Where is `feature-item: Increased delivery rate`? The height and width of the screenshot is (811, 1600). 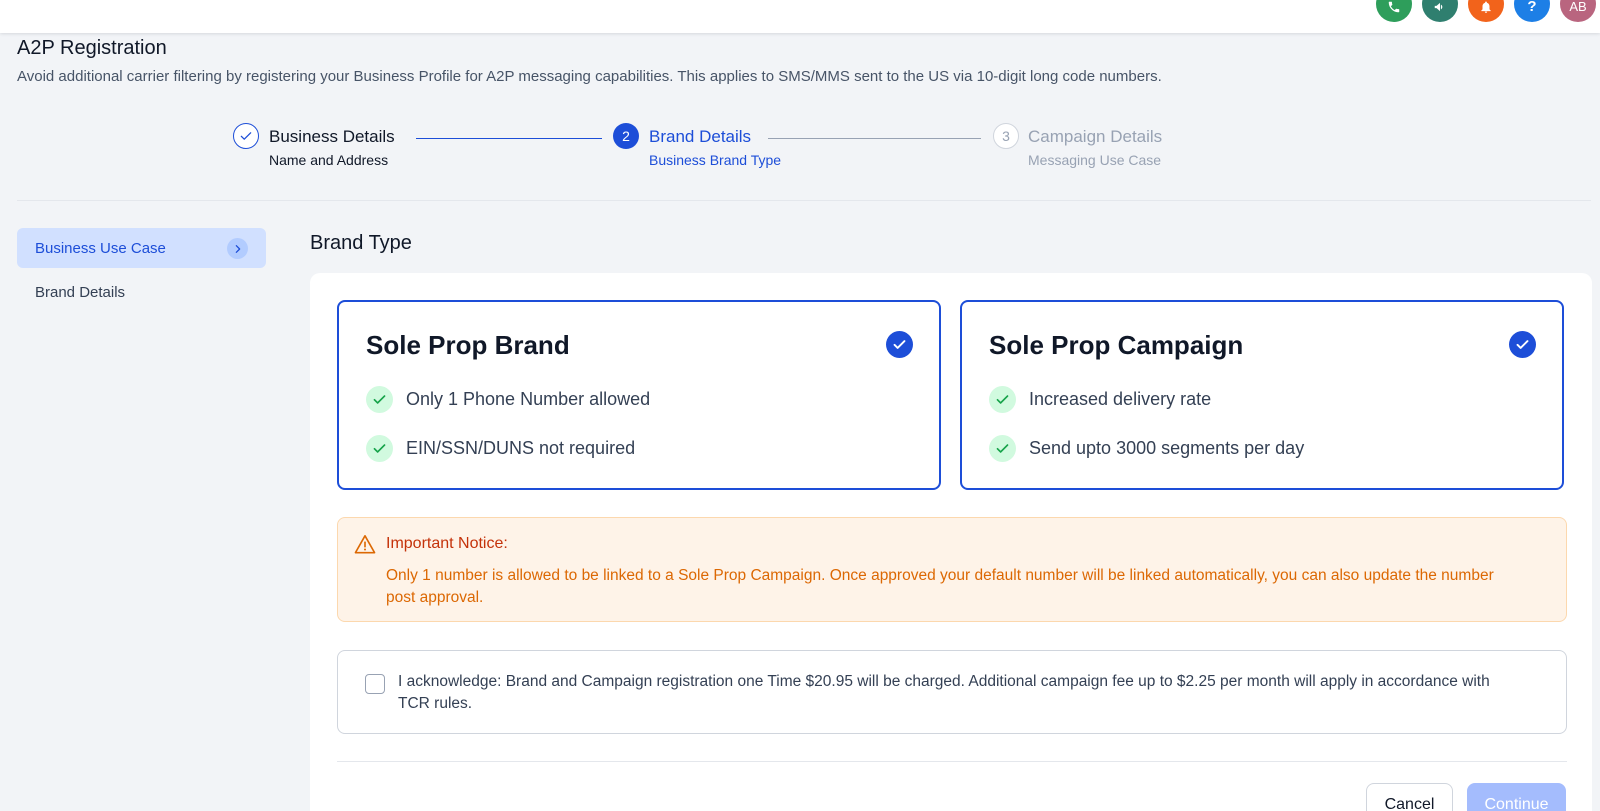 feature-item: Increased delivery rate is located at coordinates (1100, 399).